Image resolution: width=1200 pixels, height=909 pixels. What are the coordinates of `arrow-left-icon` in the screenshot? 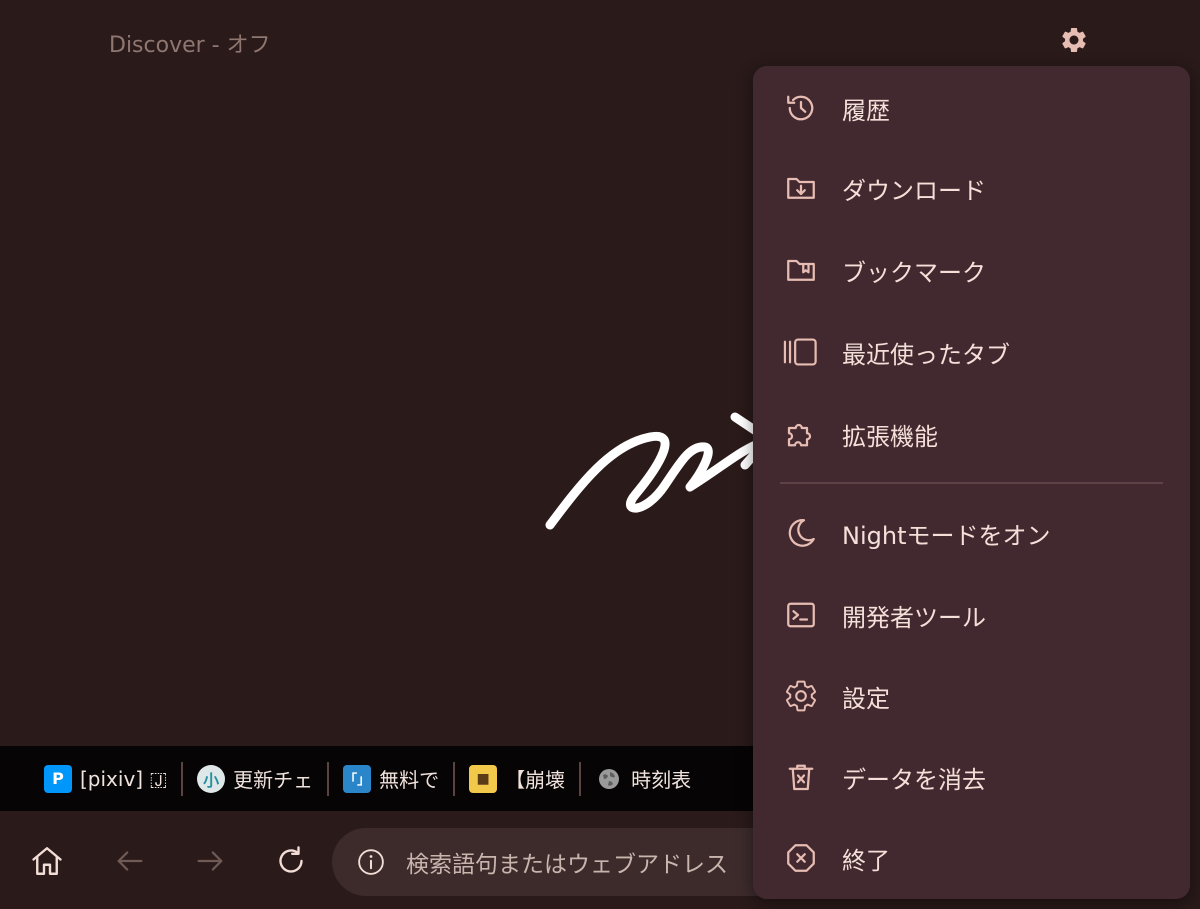 It's located at (130, 861).